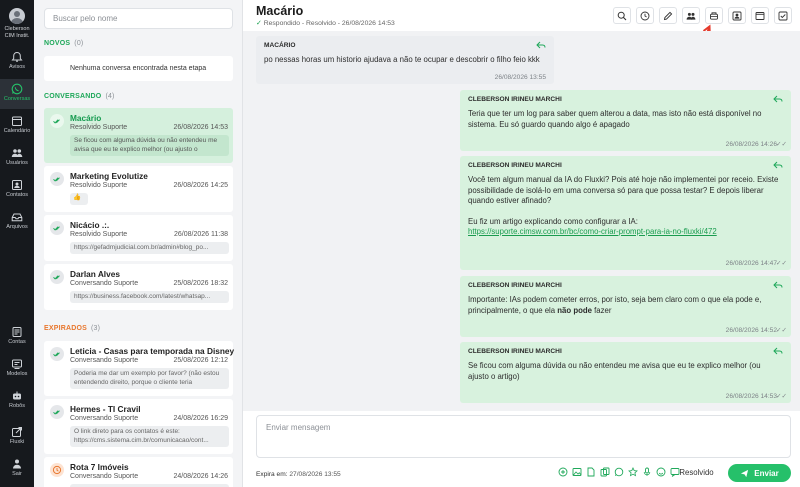  Describe the element at coordinates (17, 442) in the screenshot. I see `sidebar-item-label: Fluxki` at that location.